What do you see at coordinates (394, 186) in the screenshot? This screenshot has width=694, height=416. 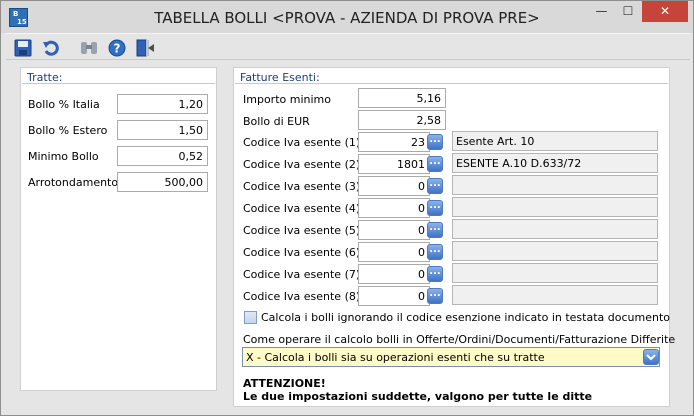 I see `codice-iva-field-3: 0` at bounding box center [394, 186].